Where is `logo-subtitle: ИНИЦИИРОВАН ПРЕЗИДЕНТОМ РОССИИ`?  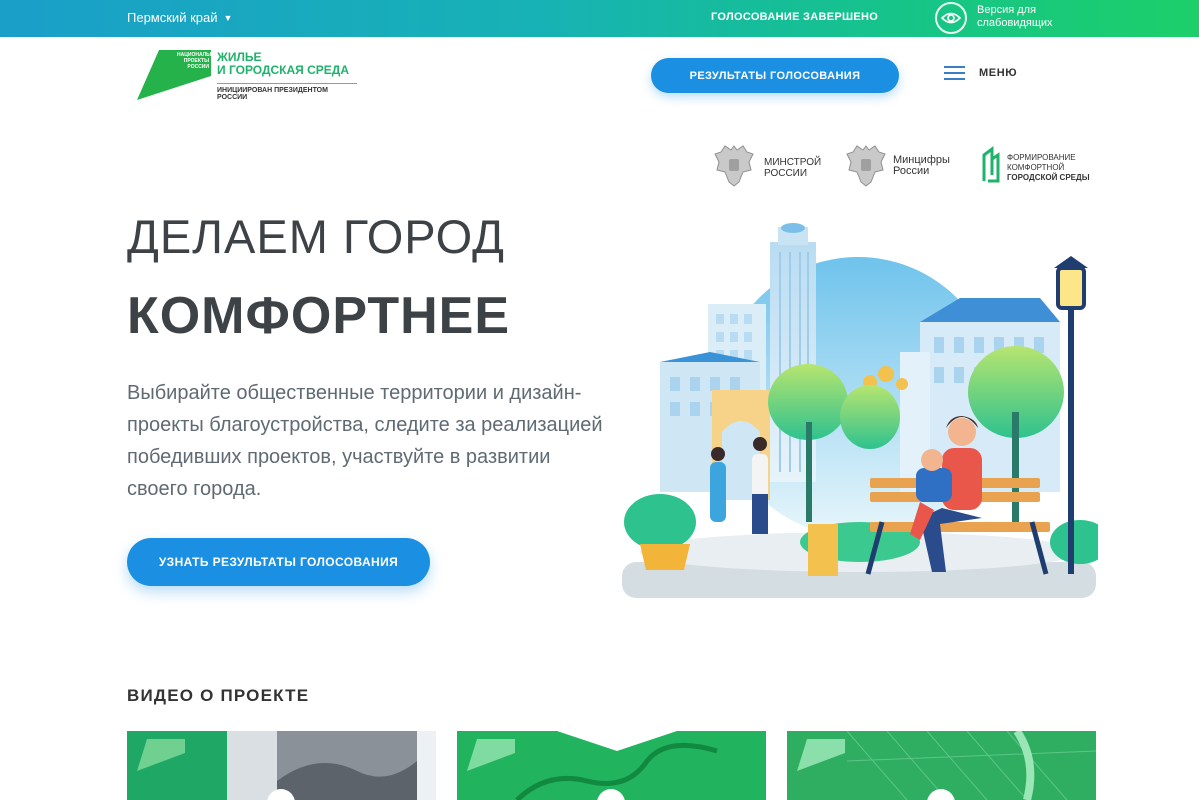
logo-subtitle: ИНИЦИИРОВАН ПРЕЗИДЕНТОМ РОССИИ is located at coordinates (287, 92).